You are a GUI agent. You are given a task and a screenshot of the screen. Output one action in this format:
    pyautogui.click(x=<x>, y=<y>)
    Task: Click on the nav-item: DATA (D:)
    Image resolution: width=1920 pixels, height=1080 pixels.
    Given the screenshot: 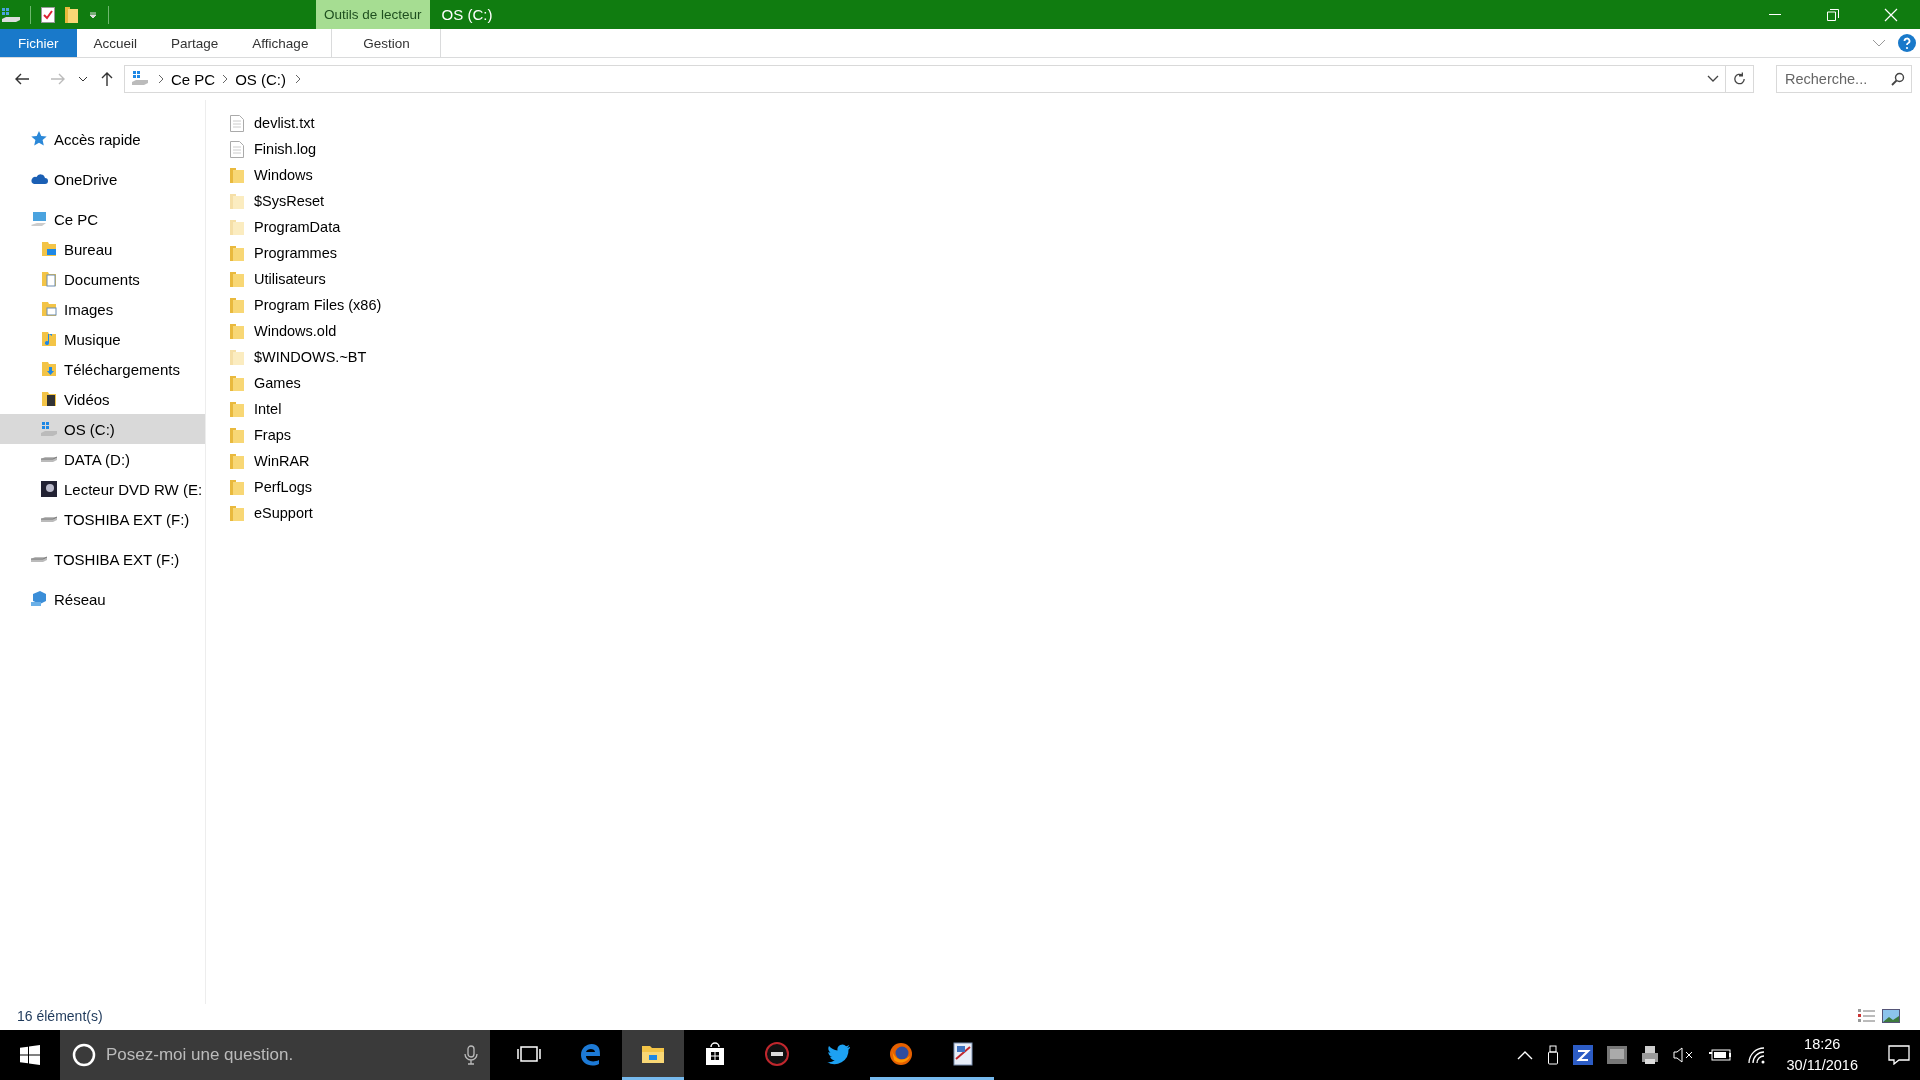 What is the action you would take?
    pyautogui.click(x=102, y=459)
    